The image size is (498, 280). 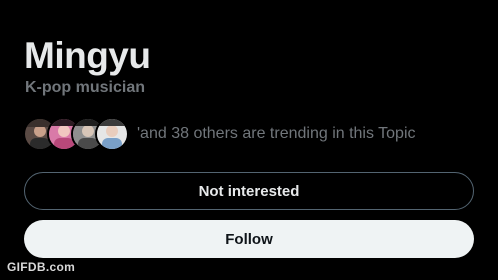 I want to click on not-interested-button: Not interested, so click(x=249, y=191).